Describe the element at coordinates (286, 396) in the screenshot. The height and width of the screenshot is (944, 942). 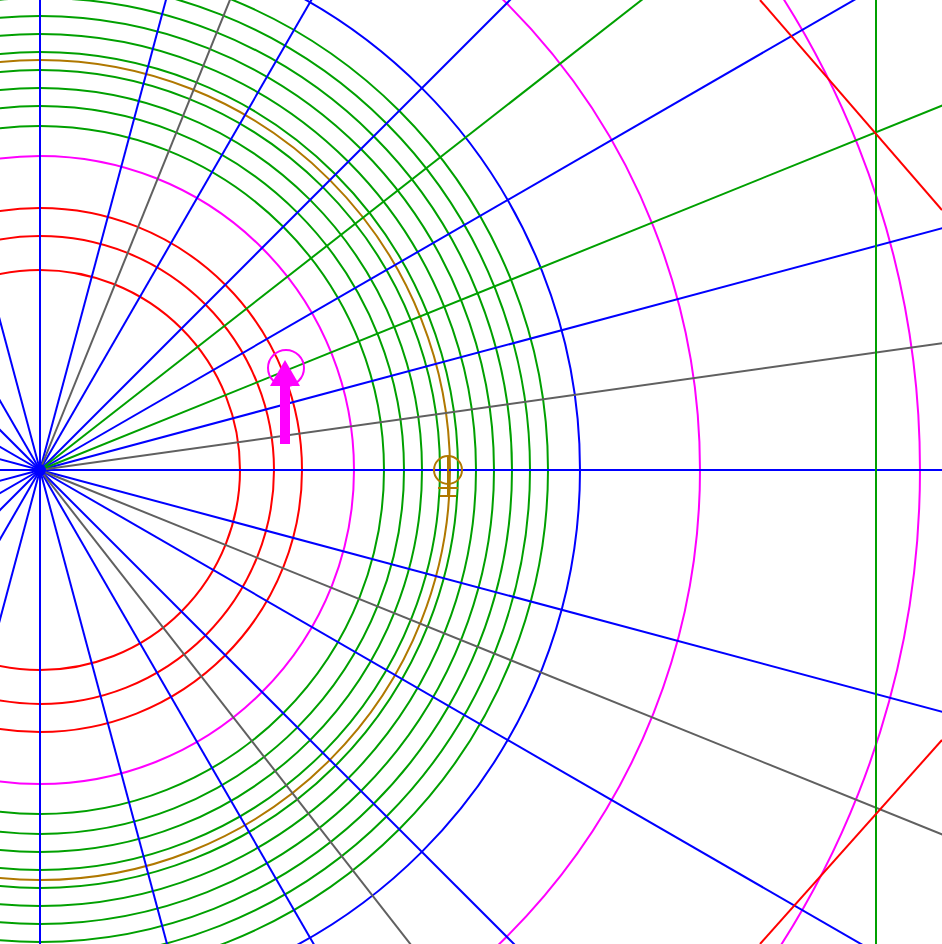
I see `arrow-marker-icon` at that location.